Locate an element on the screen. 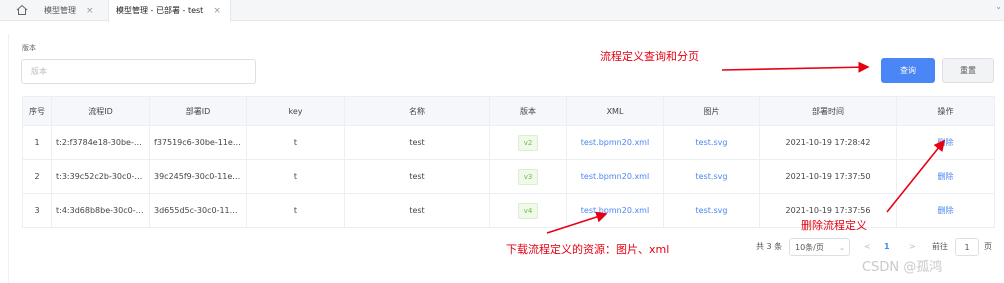 The image size is (1004, 283). table-header-row: 序号 流程ID 部署ID key 名称 版本 XML 图片 部署时间 操作 is located at coordinates (508, 111).